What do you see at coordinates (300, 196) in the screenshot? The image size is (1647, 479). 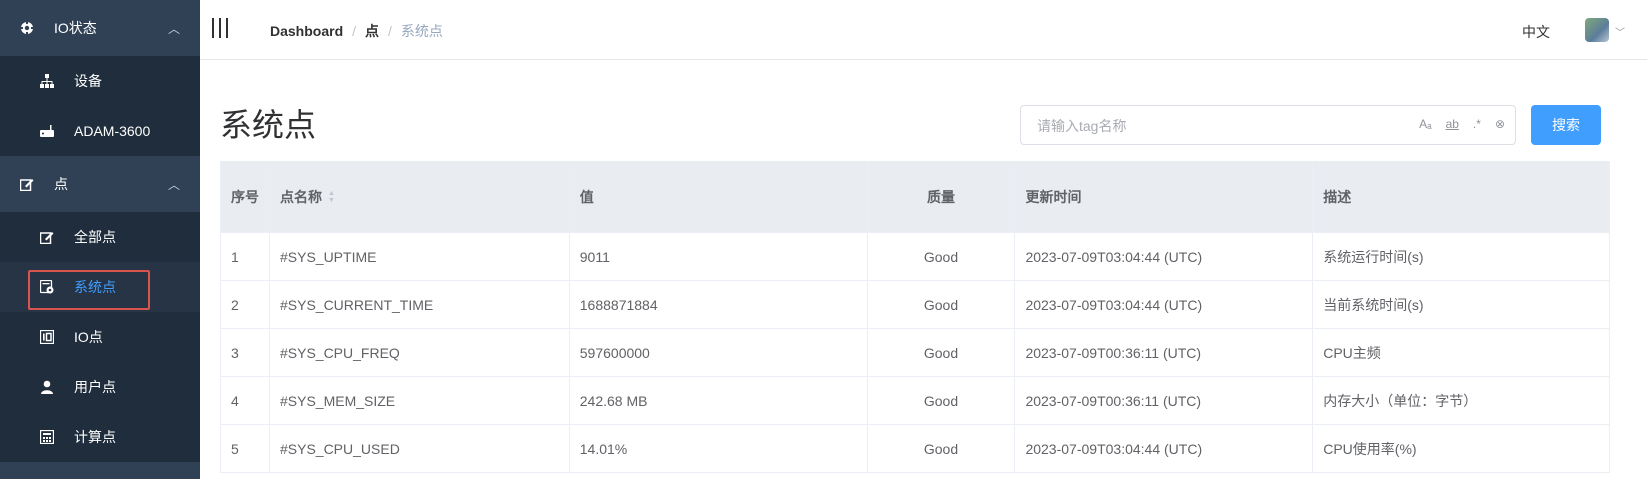 I see `column-header-label: 点名称` at bounding box center [300, 196].